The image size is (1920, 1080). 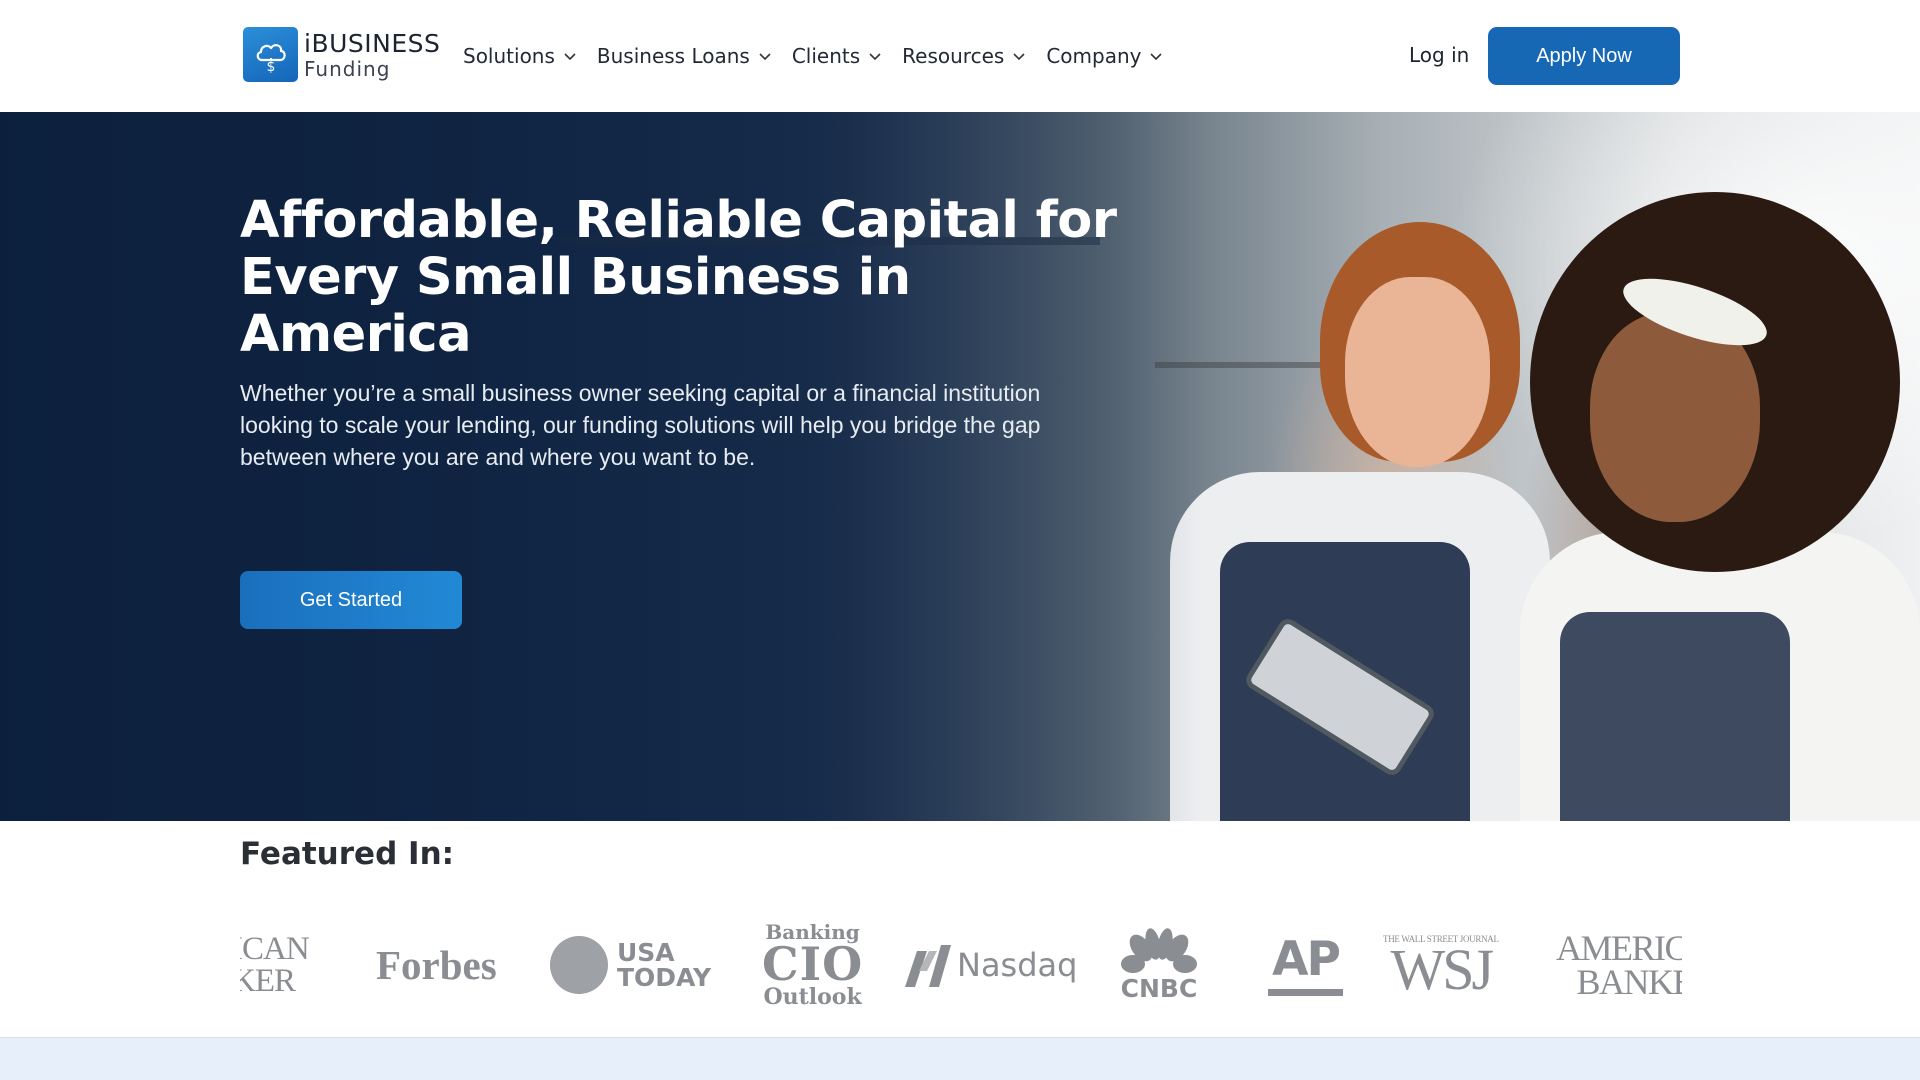 I want to click on logo-text: KER, so click(x=268, y=981).